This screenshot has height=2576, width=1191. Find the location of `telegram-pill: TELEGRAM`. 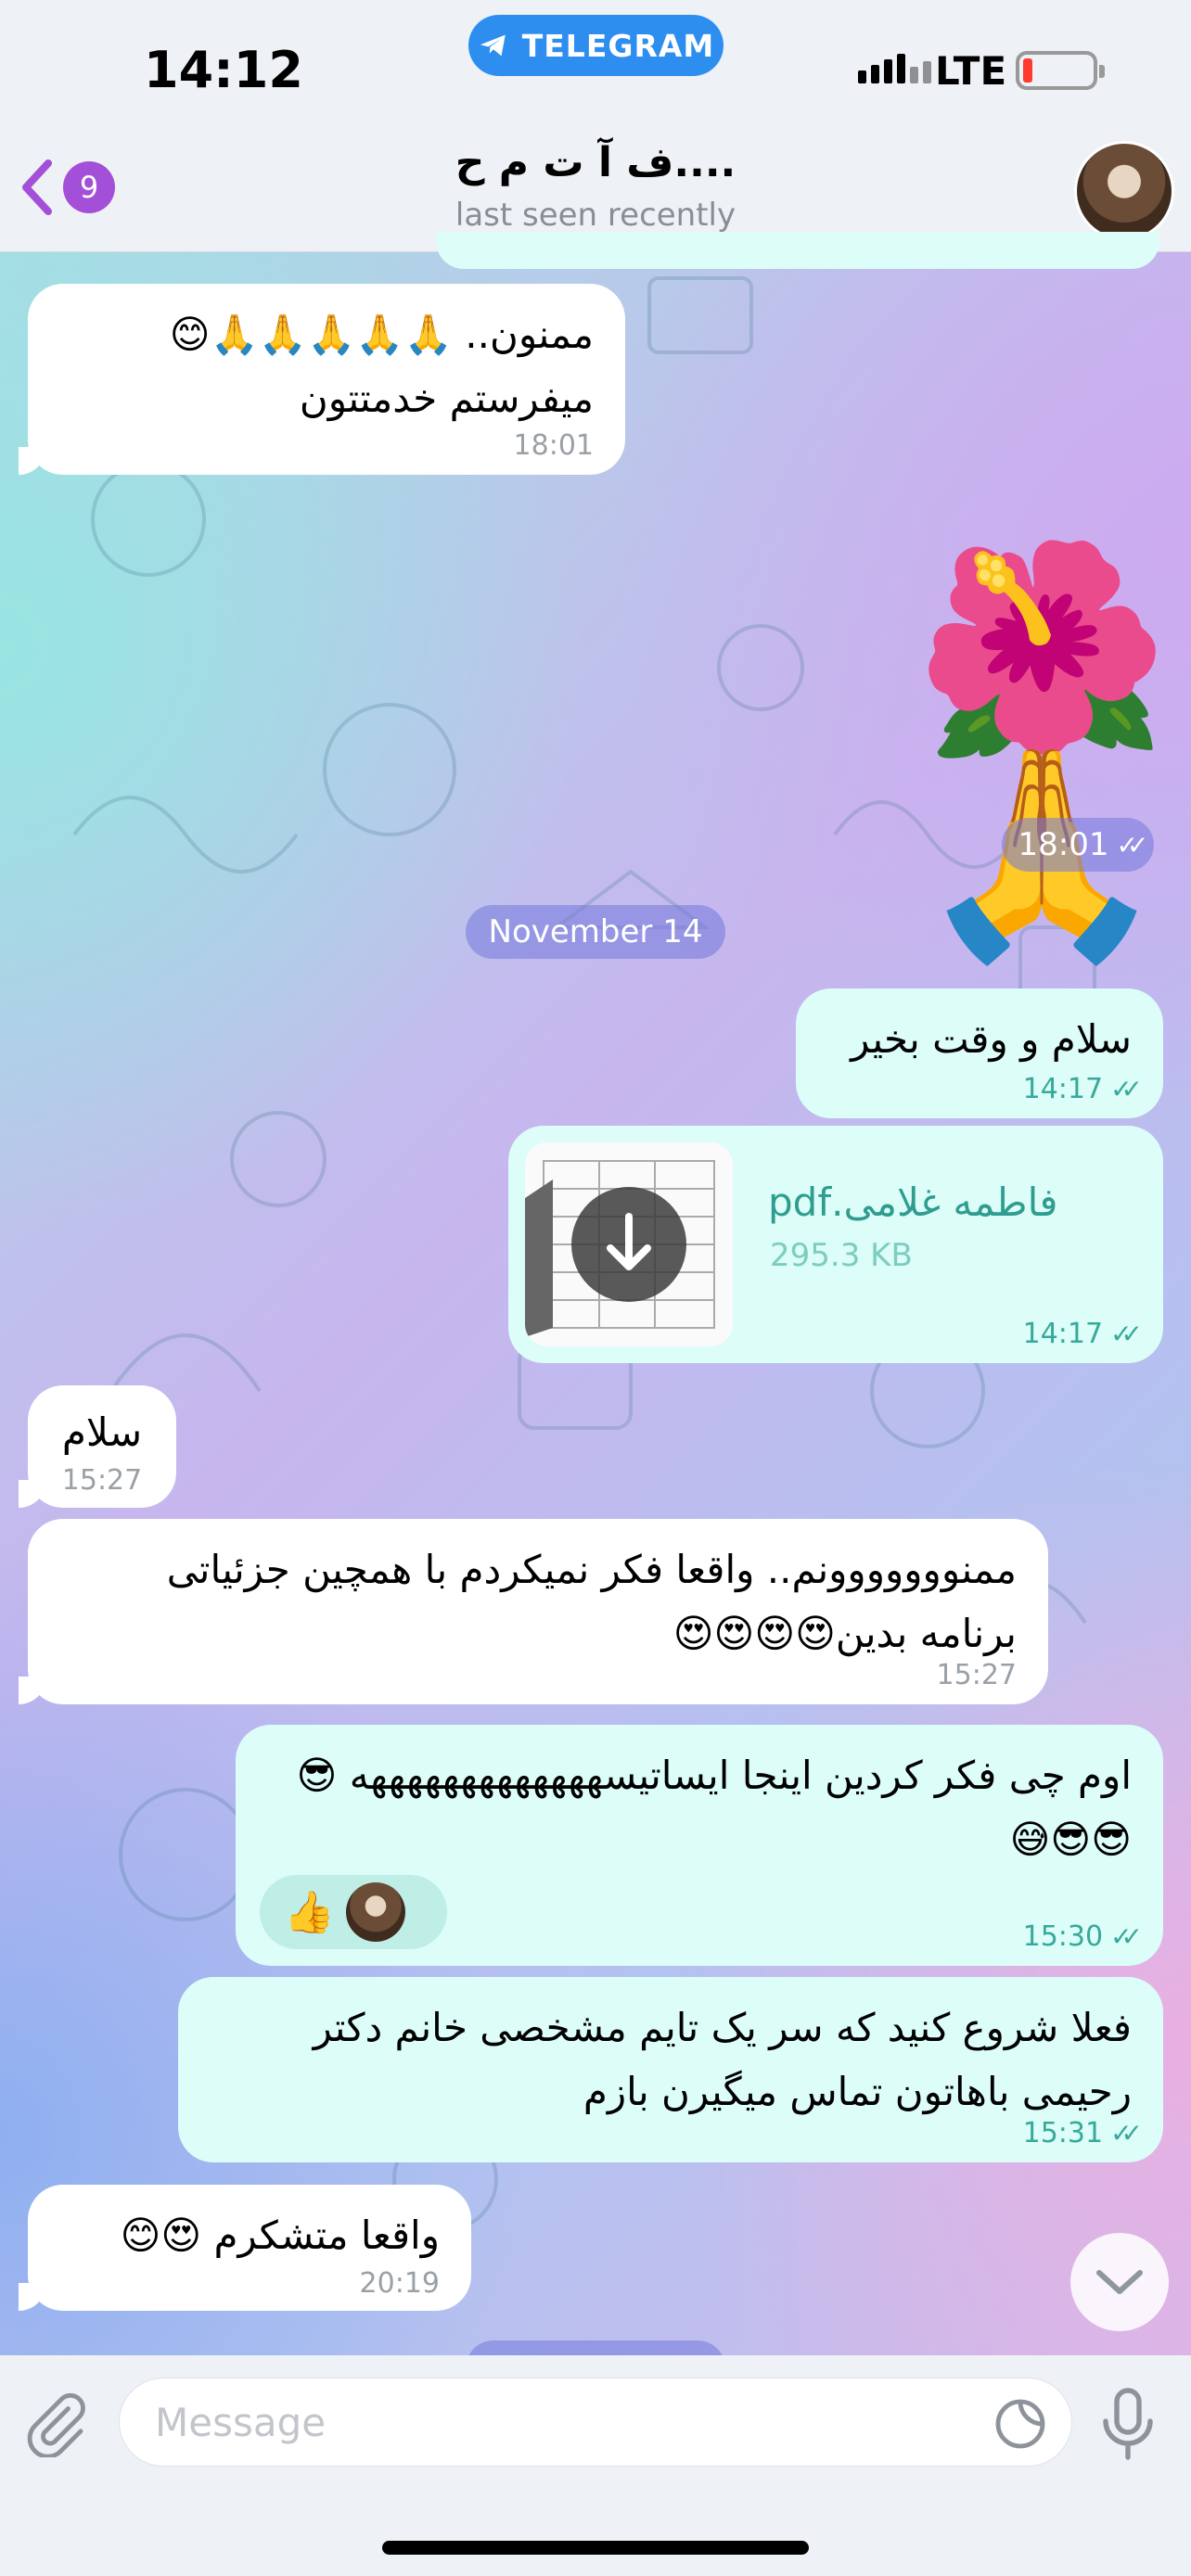

telegram-pill: TELEGRAM is located at coordinates (596, 46).